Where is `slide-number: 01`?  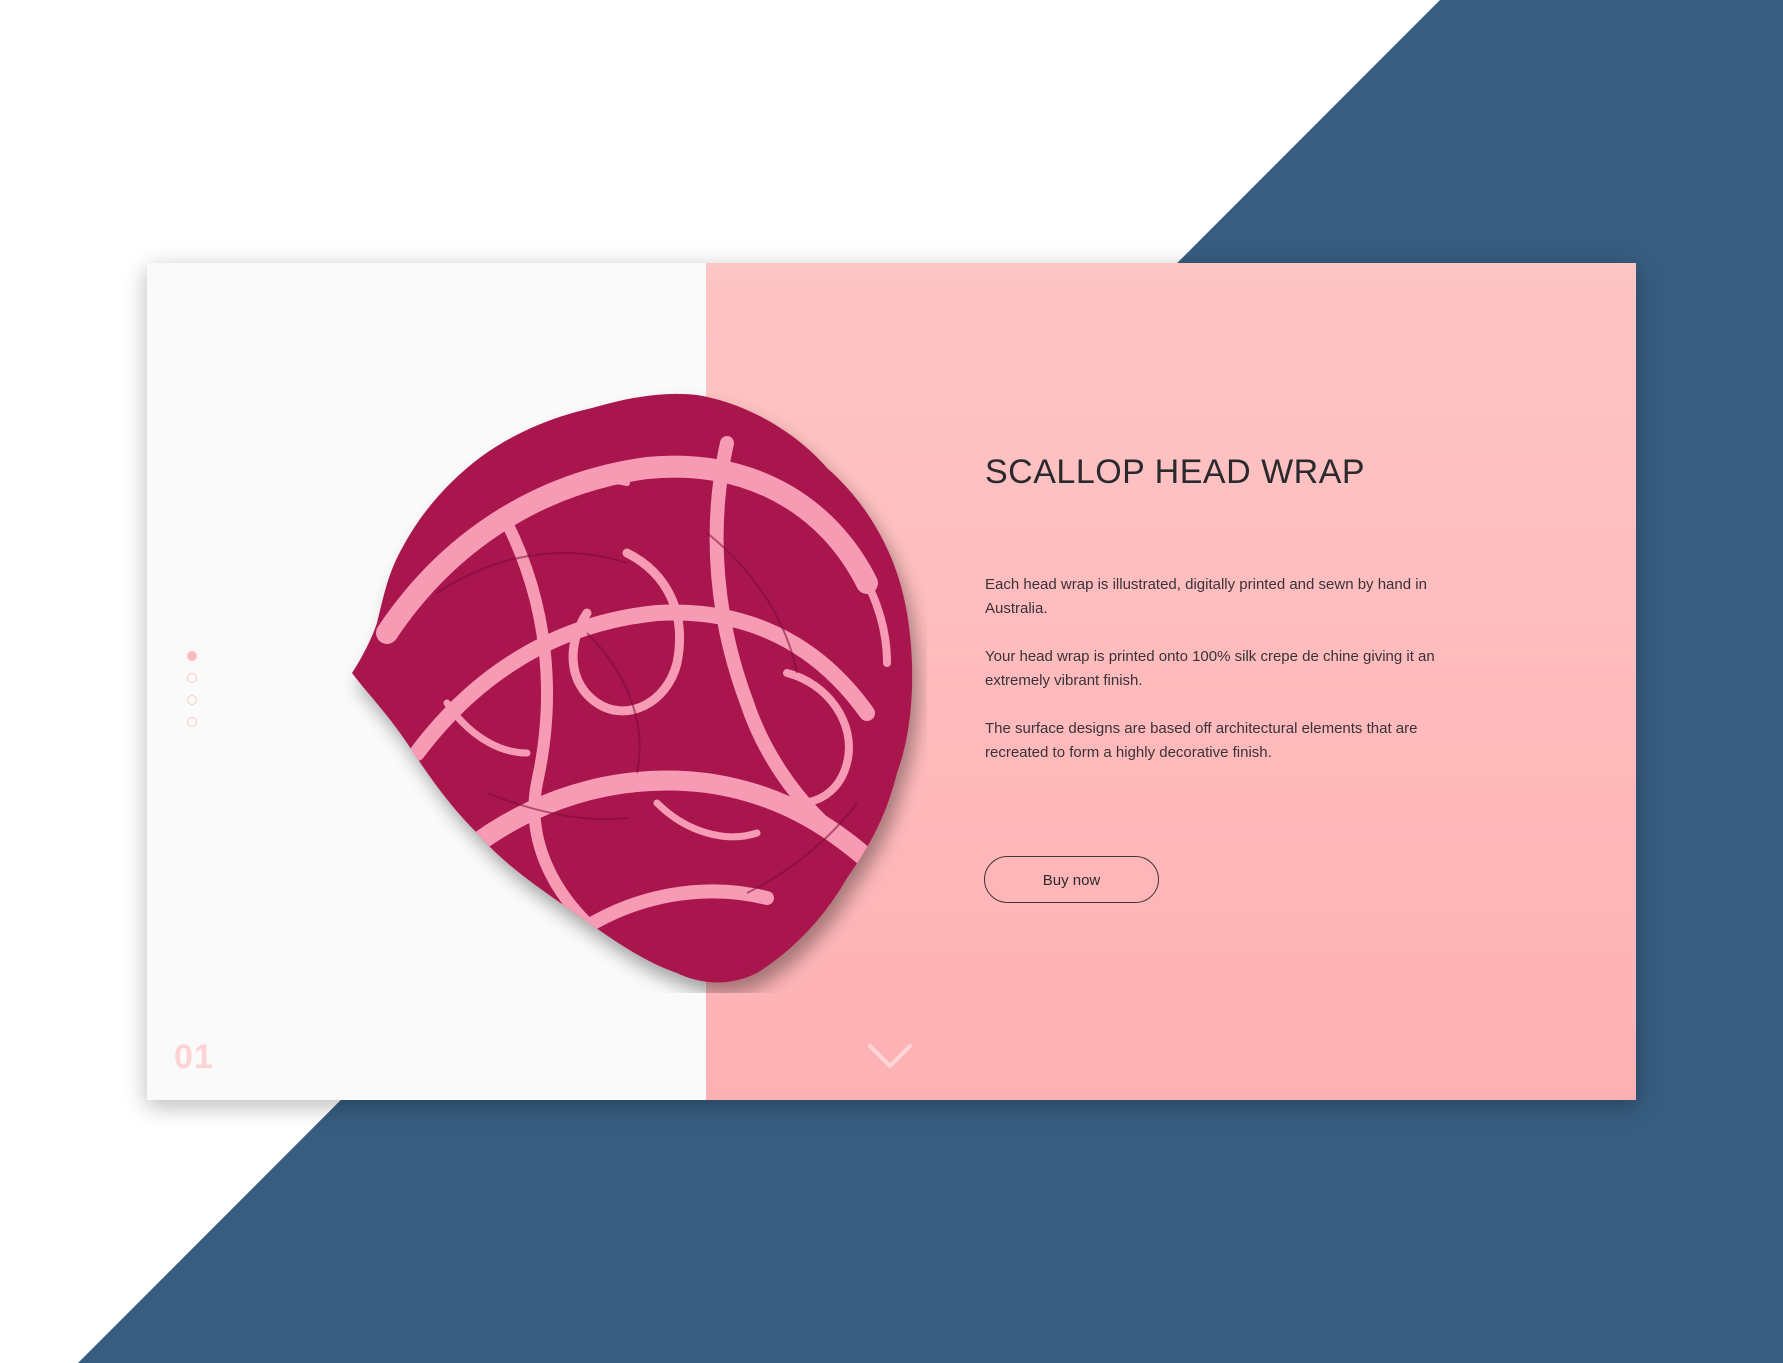 slide-number: 01 is located at coordinates (194, 1057).